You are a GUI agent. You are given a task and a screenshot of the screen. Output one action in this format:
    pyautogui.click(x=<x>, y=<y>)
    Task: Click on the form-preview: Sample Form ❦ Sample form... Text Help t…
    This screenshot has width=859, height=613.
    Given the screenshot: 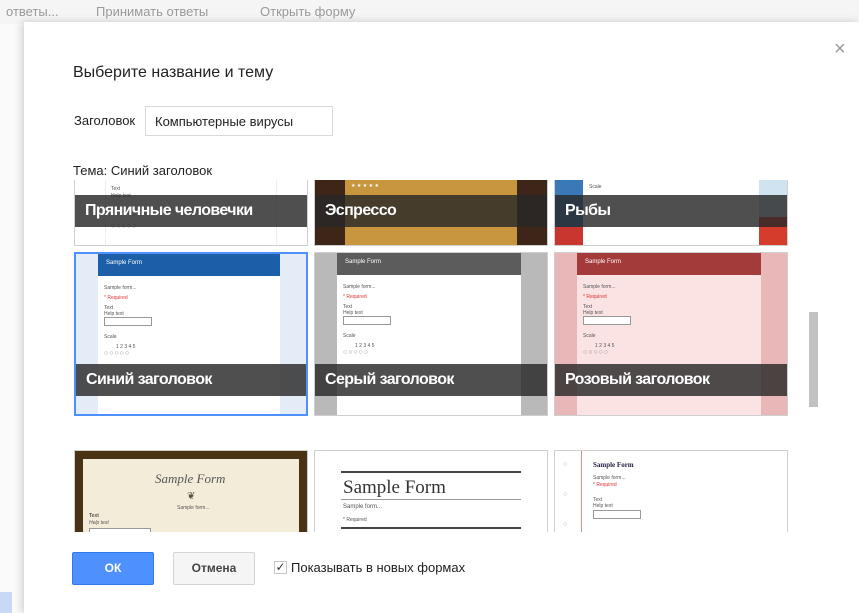 What is the action you would take?
    pyautogui.click(x=191, y=495)
    